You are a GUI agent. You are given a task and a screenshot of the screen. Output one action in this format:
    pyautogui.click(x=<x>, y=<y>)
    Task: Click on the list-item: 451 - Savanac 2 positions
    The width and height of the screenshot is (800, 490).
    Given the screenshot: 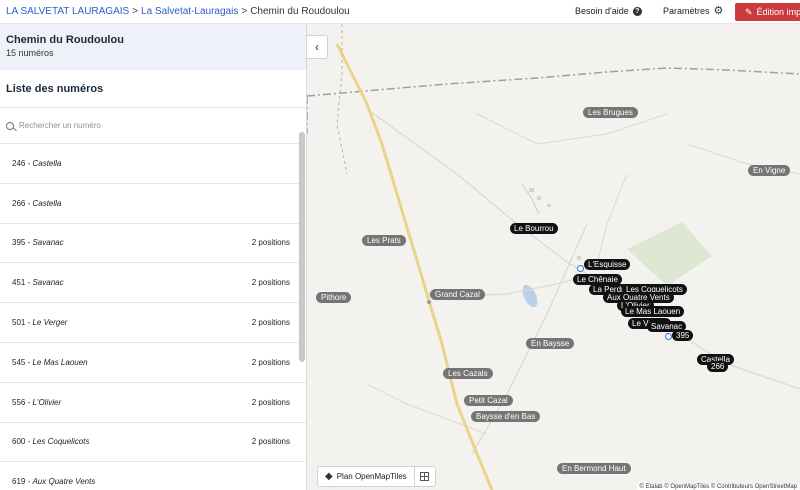 What is the action you would take?
    pyautogui.click(x=153, y=283)
    